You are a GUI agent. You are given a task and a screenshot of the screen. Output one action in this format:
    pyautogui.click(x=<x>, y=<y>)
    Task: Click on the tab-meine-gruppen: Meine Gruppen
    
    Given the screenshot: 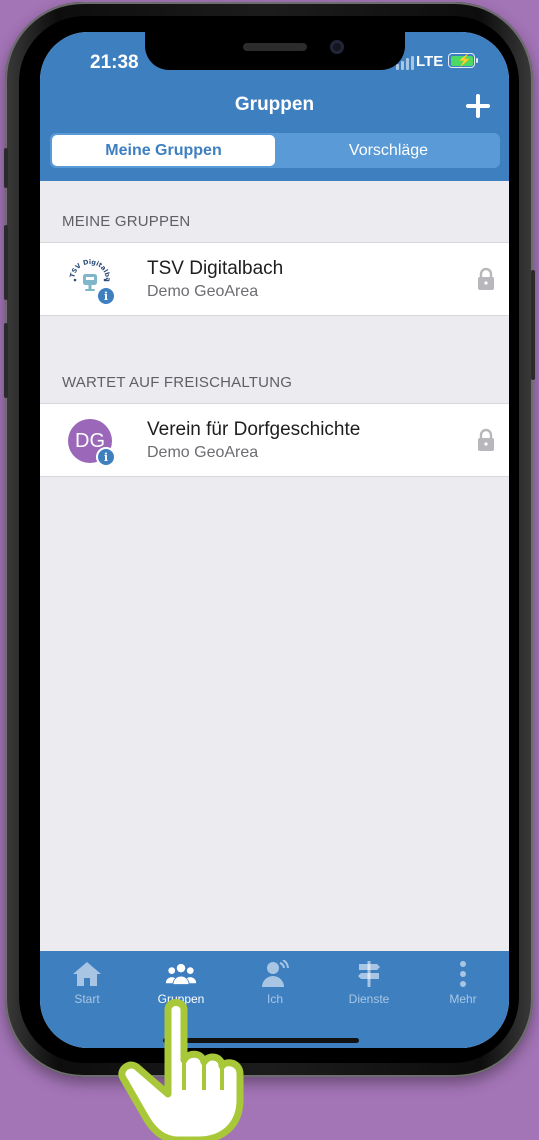 What is the action you would take?
    pyautogui.click(x=163, y=150)
    